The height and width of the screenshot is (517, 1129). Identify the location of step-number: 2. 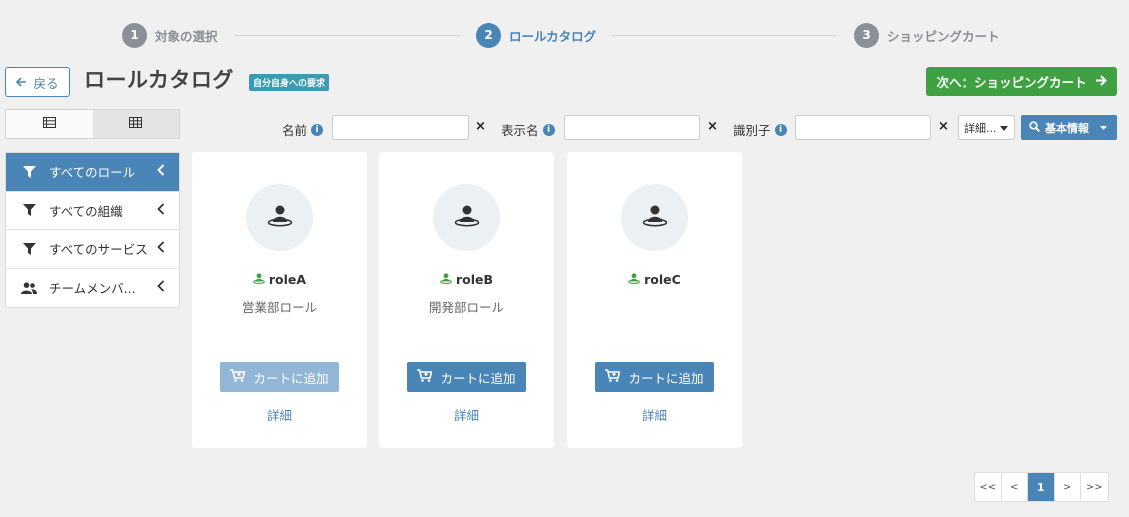
(488, 35).